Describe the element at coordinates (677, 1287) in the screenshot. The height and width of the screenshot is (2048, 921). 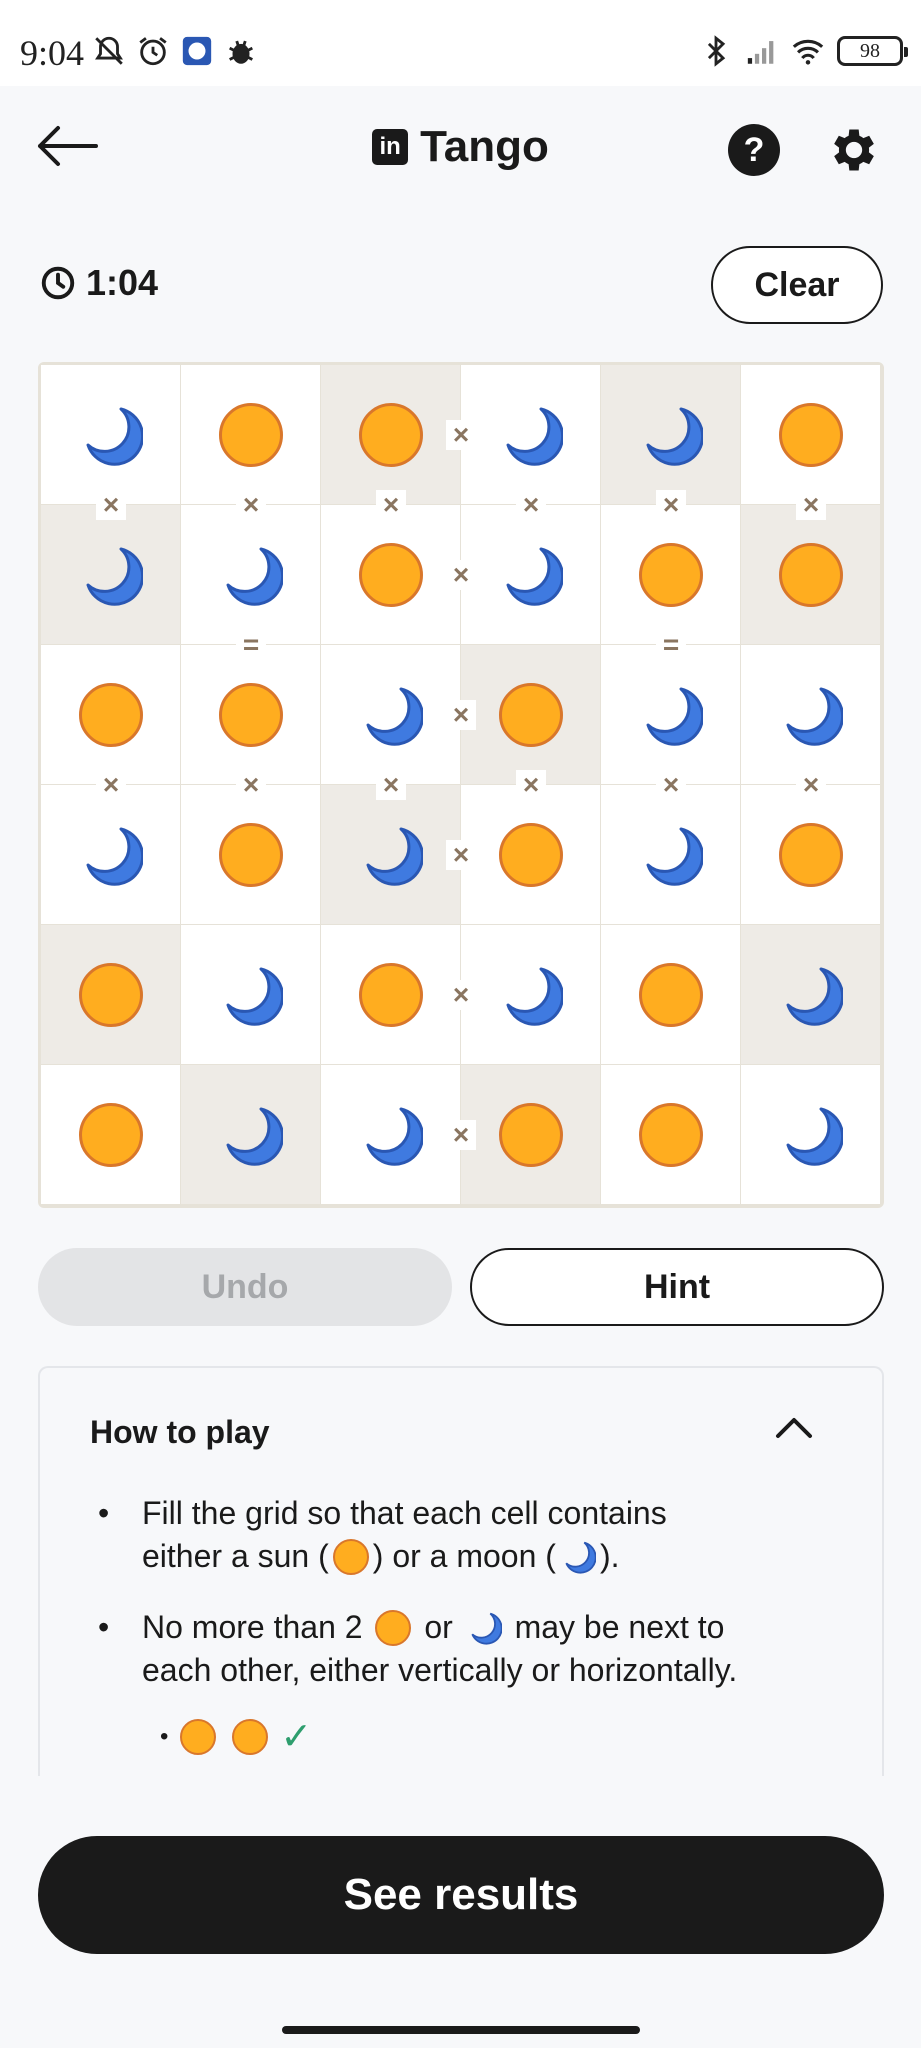
I see `hint-button: Hint` at that location.